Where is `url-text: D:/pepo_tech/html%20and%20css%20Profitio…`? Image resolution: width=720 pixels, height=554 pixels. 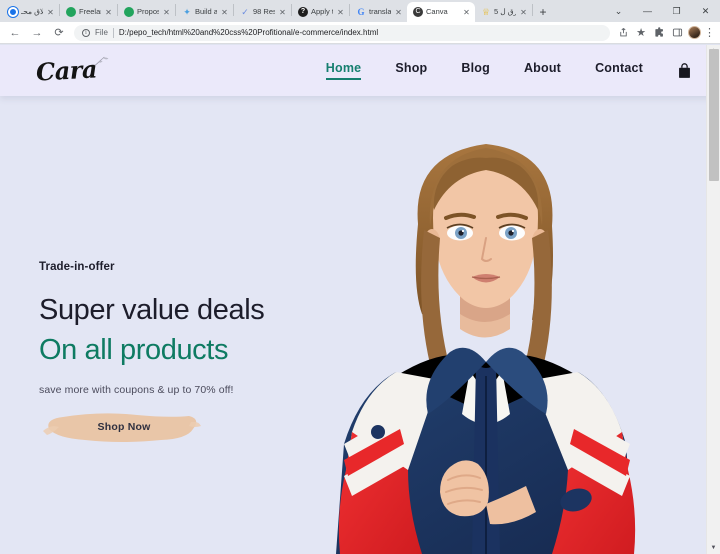 url-text: D:/pepo_tech/html%20and%20css%20Profitio… is located at coordinates (248, 32).